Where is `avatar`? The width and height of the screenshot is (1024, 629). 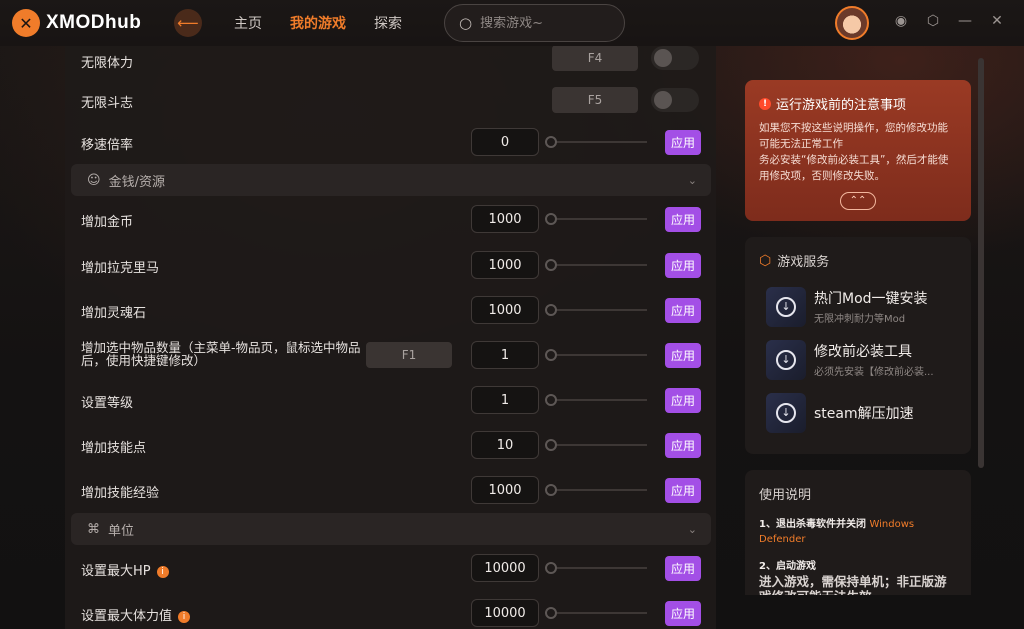 avatar is located at coordinates (852, 23).